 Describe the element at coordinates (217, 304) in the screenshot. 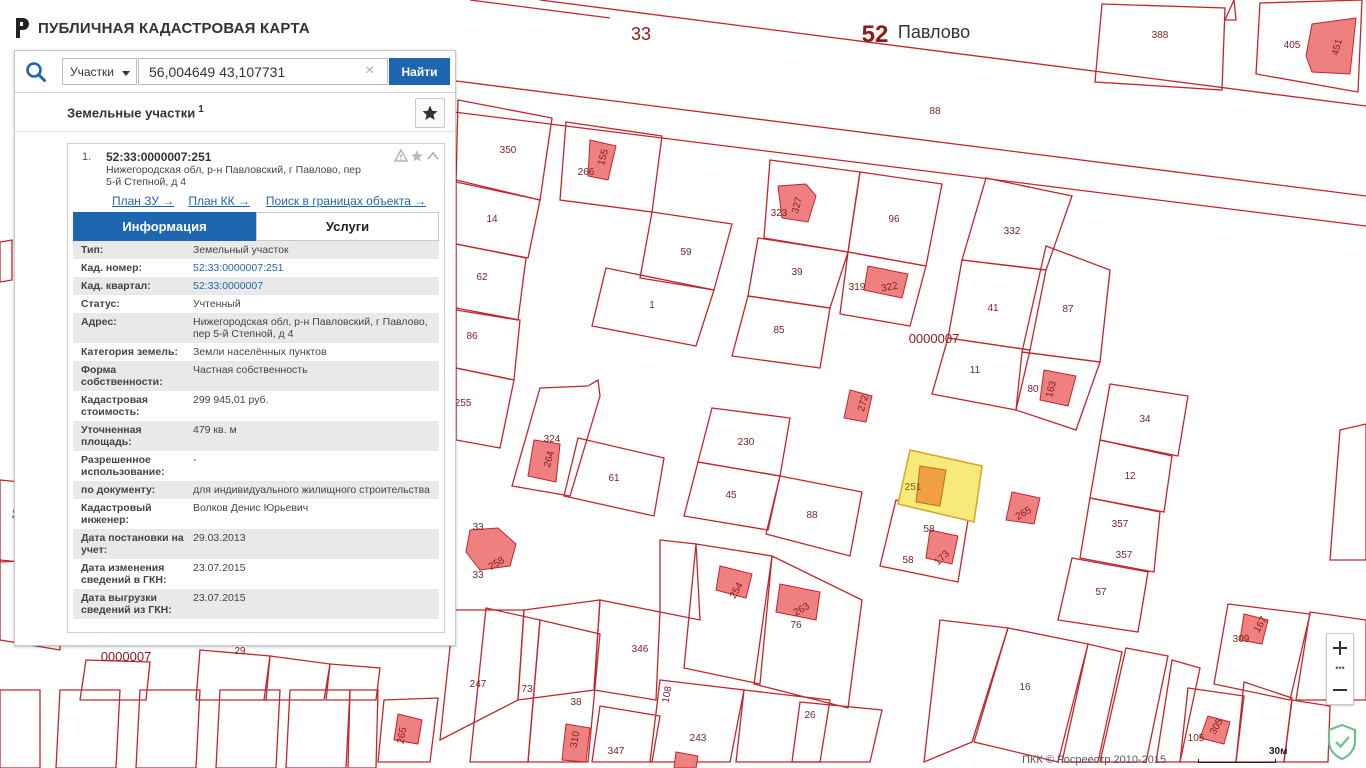

I see `attribute-value: Учтенный` at that location.